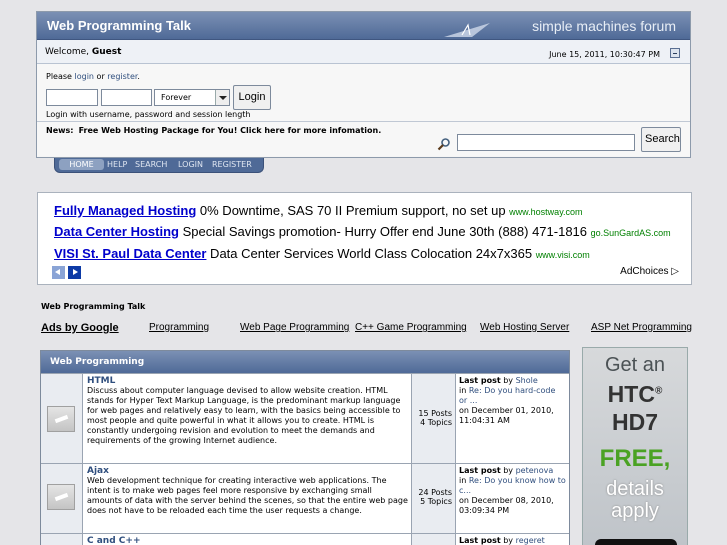  What do you see at coordinates (635, 458) in the screenshot?
I see `ad-line-free: FREE,` at bounding box center [635, 458].